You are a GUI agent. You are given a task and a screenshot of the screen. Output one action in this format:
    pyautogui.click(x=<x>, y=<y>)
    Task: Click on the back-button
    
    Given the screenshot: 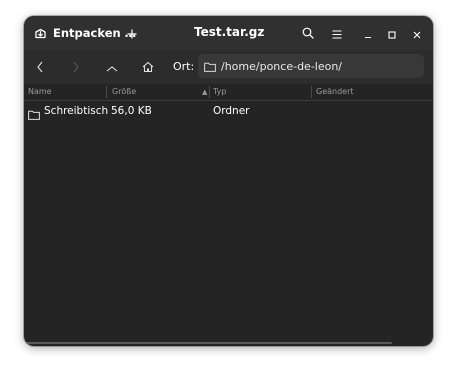 What is the action you would take?
    pyautogui.click(x=40, y=67)
    